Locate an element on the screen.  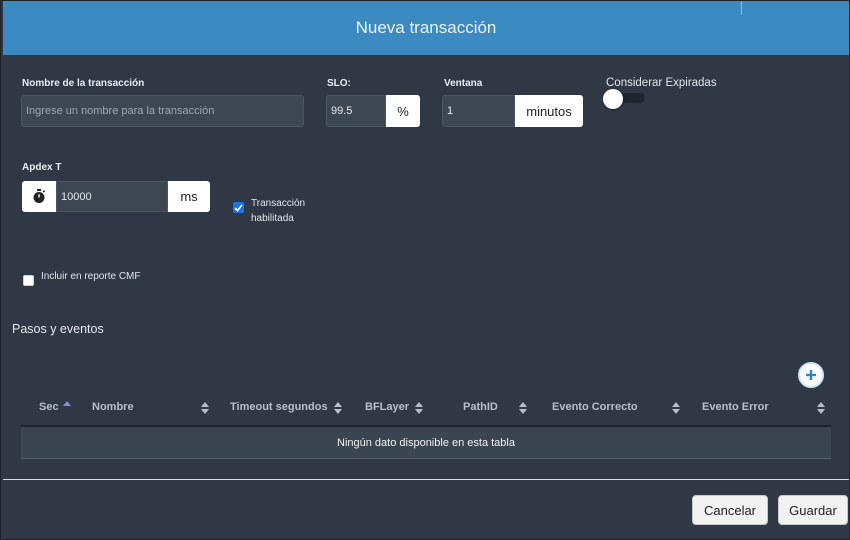
expired-label: Considerar Expiradas is located at coordinates (661, 83).